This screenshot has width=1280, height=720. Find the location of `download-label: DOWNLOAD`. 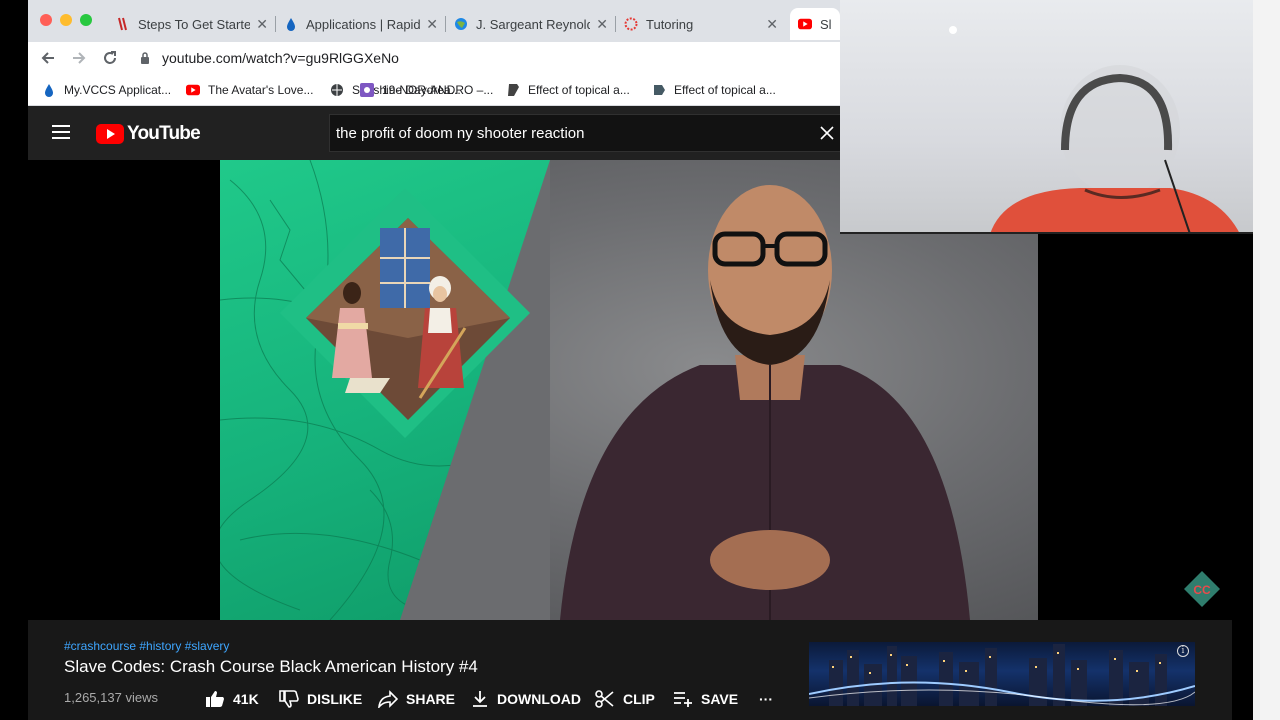

download-label: DOWNLOAD is located at coordinates (539, 699).